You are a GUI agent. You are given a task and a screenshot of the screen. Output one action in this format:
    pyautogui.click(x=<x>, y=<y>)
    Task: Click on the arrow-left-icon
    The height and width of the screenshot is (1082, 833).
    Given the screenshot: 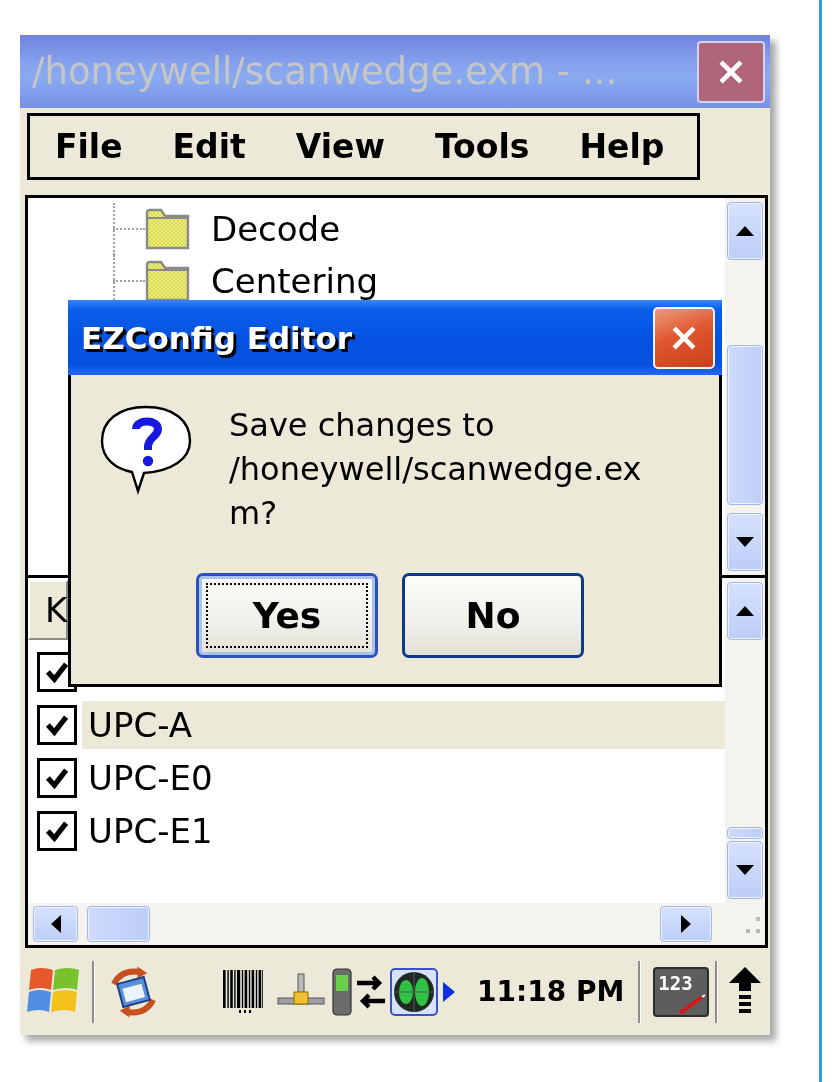 What is the action you would take?
    pyautogui.click(x=55, y=924)
    